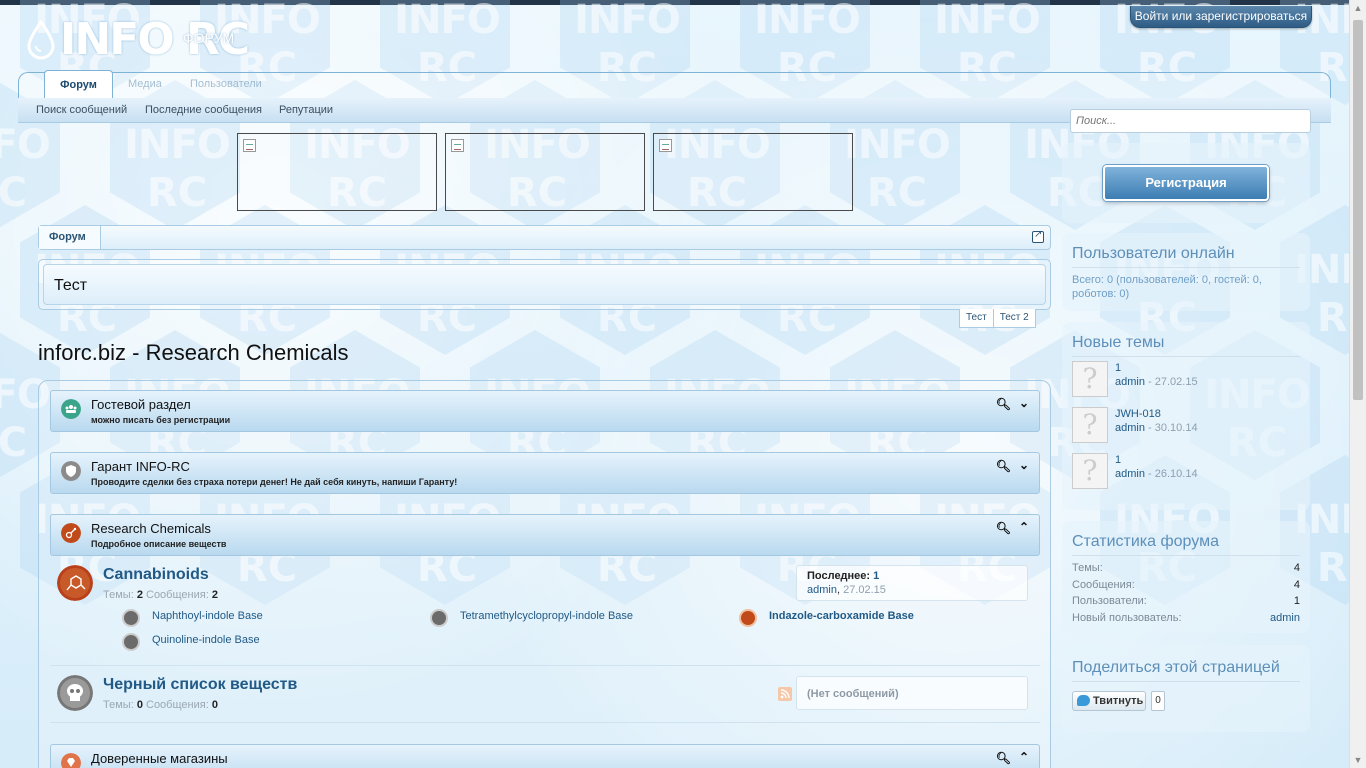 The image size is (1366, 768). Describe the element at coordinates (71, 285) in the screenshot. I see `notice-text: Тест` at that location.